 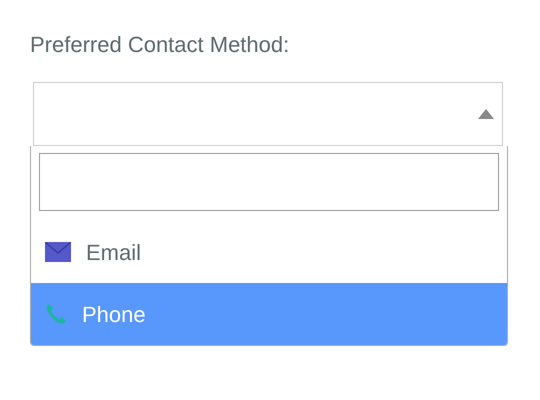 What do you see at coordinates (160, 45) in the screenshot?
I see `field-label: Preferred Contact Method:` at bounding box center [160, 45].